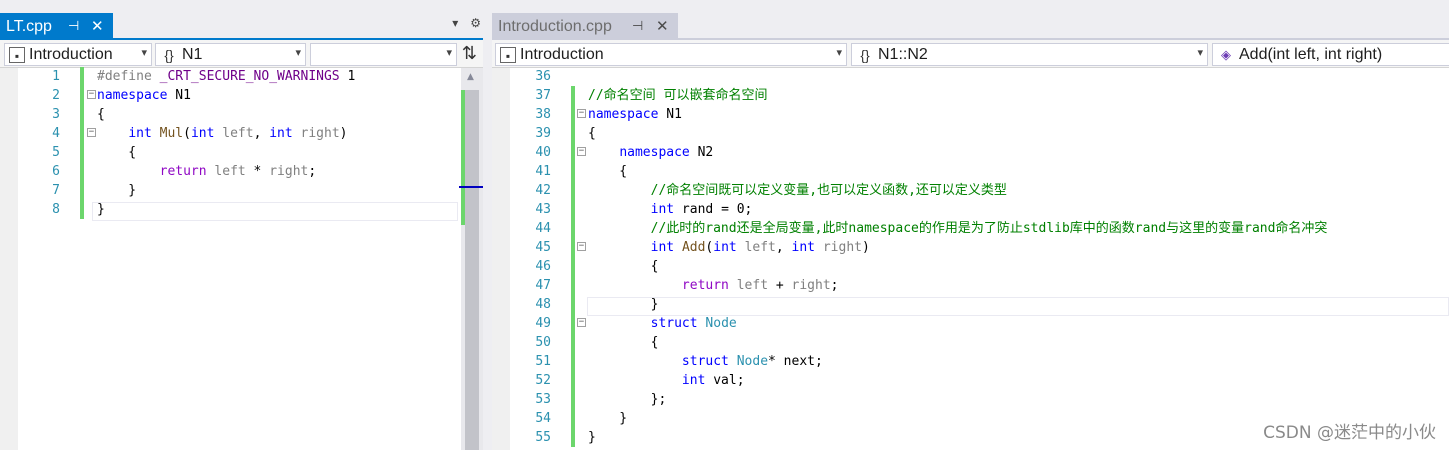  What do you see at coordinates (865, 247) in the screenshot?
I see `code-token: )` at bounding box center [865, 247].